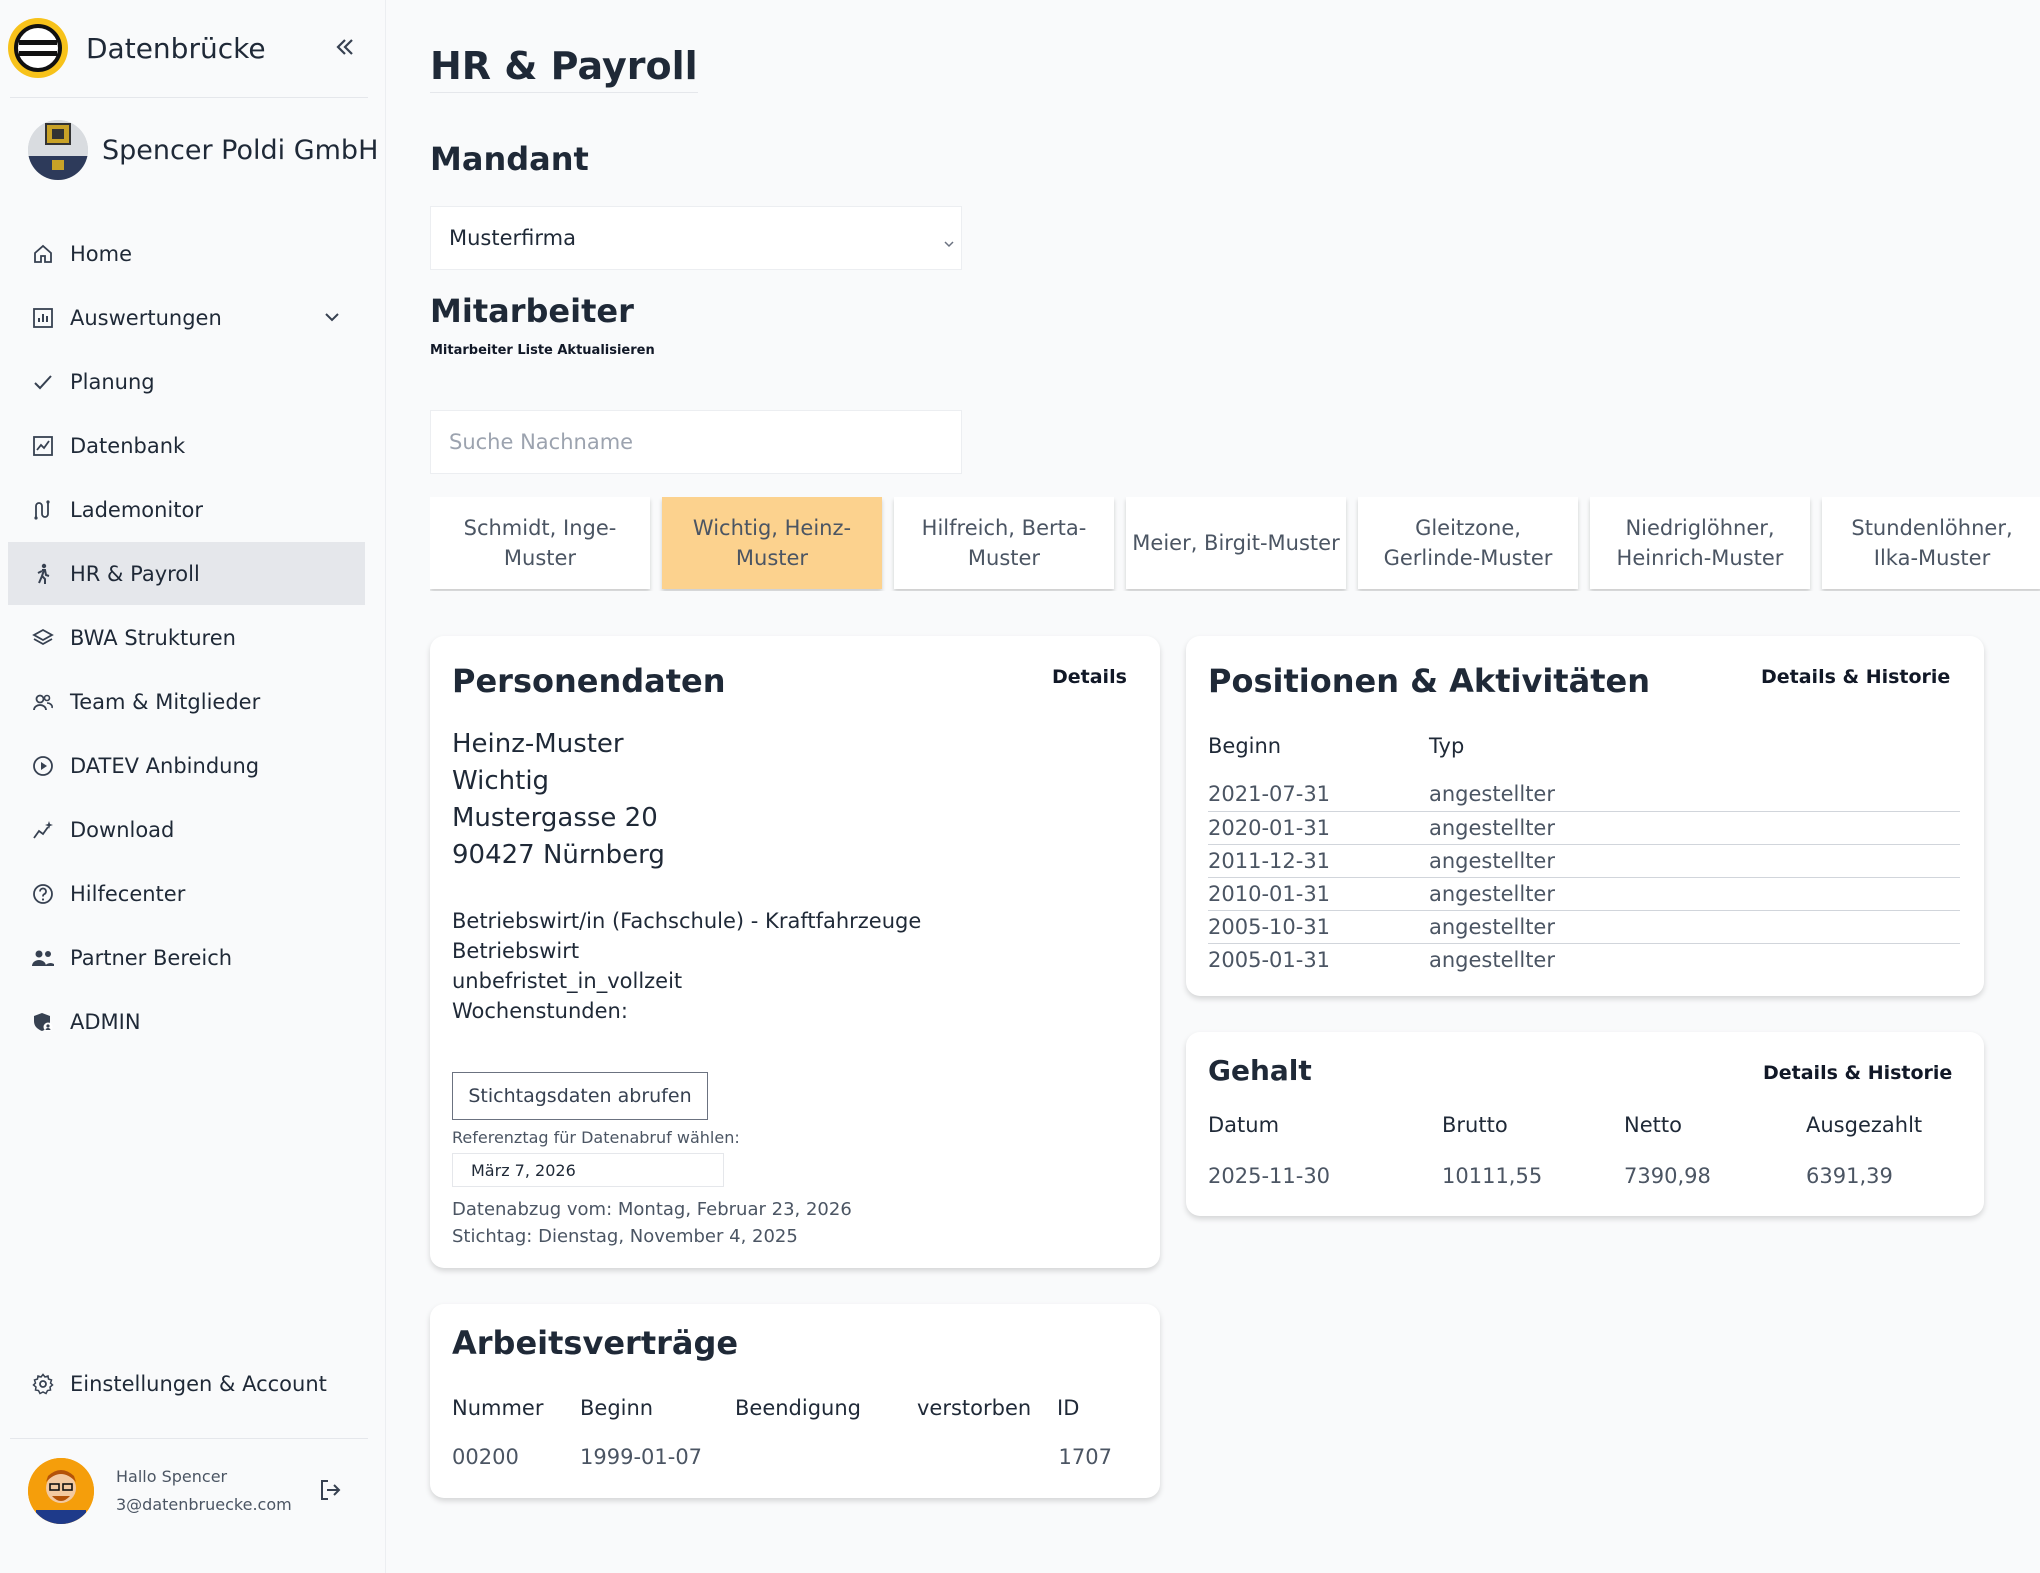 This screenshot has height=1573, width=2040. Describe the element at coordinates (555, 818) in the screenshot. I see `person-street: Mustergasse 20` at that location.